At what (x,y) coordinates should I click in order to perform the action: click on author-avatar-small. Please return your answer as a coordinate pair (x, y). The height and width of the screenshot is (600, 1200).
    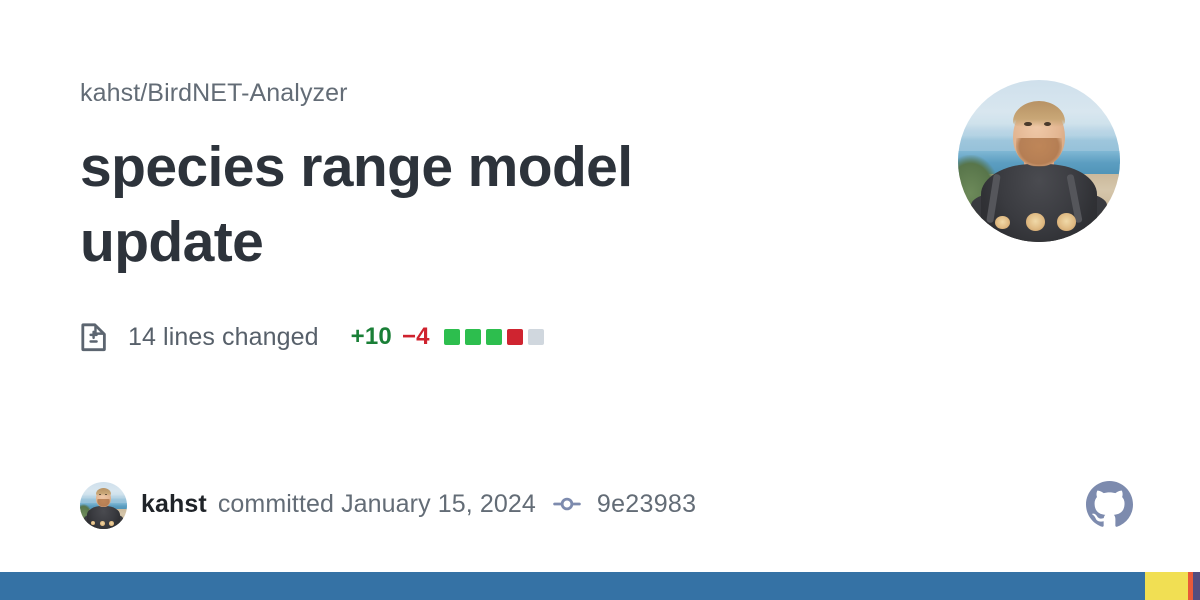
    Looking at the image, I should click on (103, 505).